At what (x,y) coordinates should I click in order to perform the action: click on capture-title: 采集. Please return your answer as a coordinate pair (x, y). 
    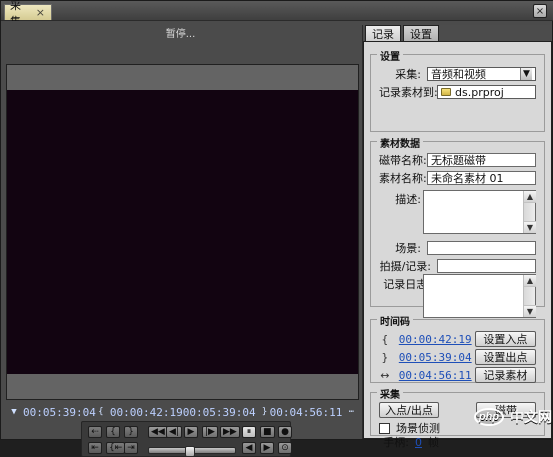
    Looking at the image, I should click on (390, 393).